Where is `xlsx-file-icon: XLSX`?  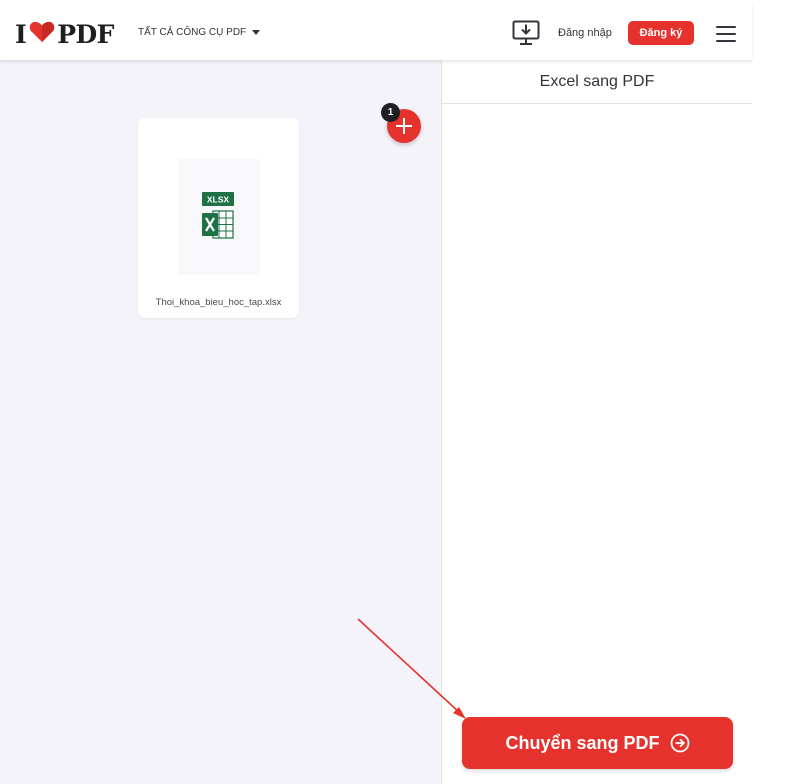
xlsx-file-icon: XLSX is located at coordinates (218, 215).